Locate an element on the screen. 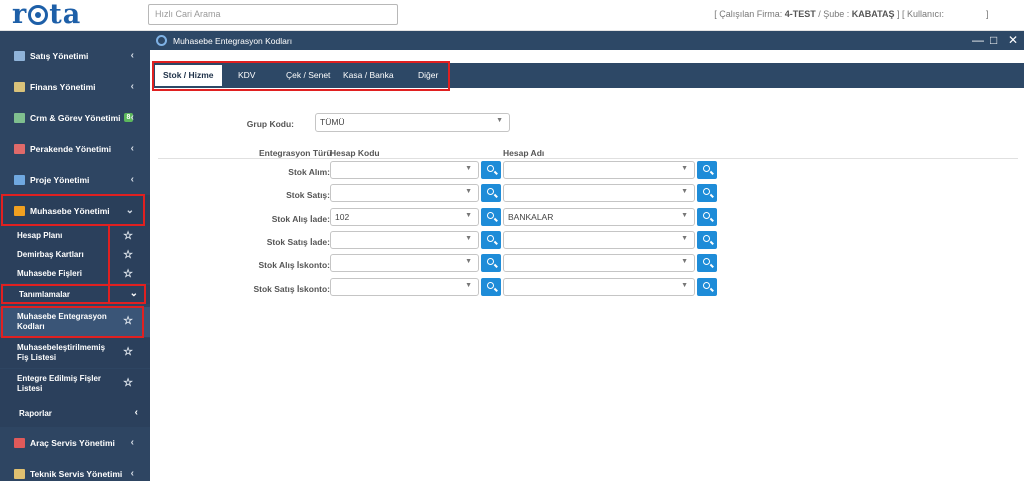  user-info-close: ] is located at coordinates (987, 14).